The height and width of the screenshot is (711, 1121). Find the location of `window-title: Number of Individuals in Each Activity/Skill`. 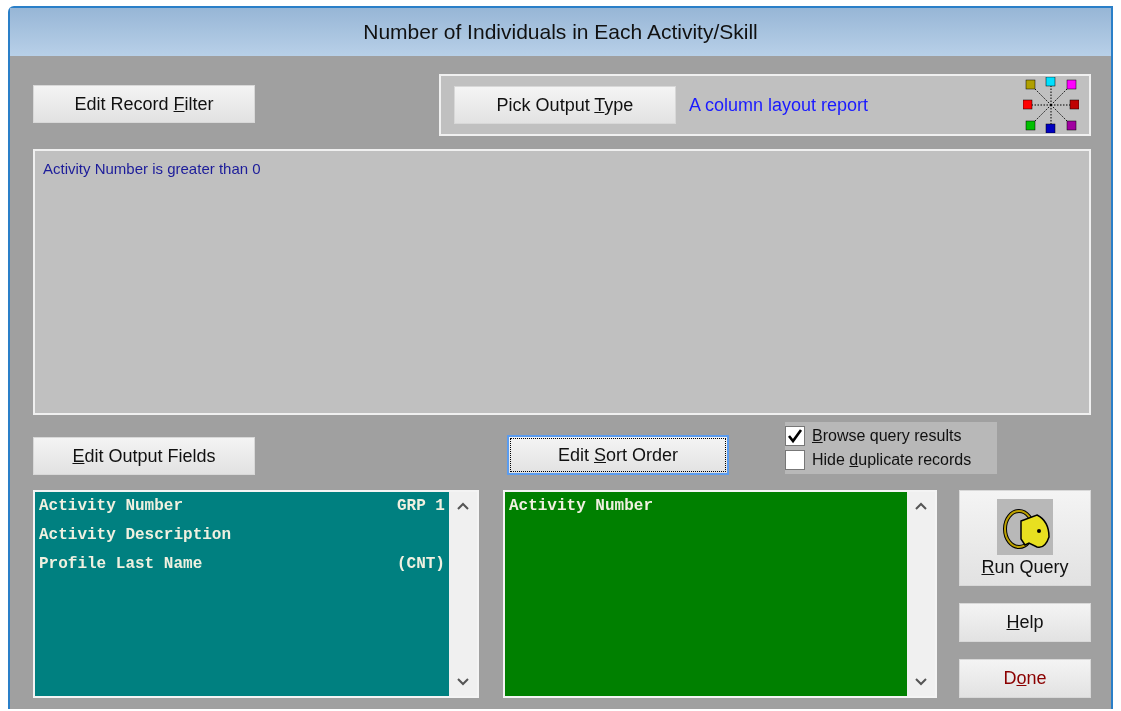

window-title: Number of Individuals in Each Activity/Skill is located at coordinates (560, 32).